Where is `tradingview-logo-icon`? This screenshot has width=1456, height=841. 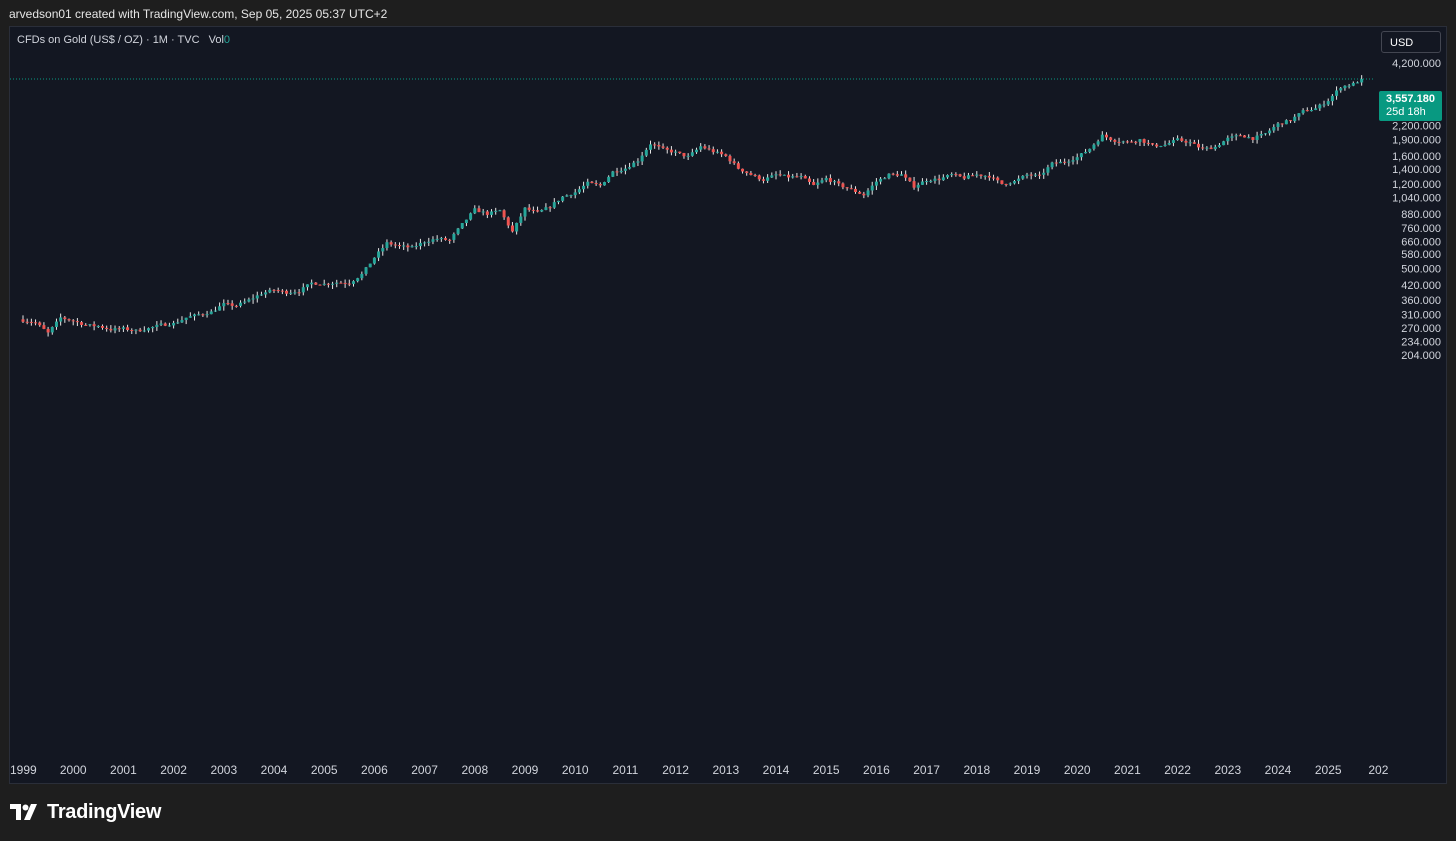 tradingview-logo-icon is located at coordinates (23, 812).